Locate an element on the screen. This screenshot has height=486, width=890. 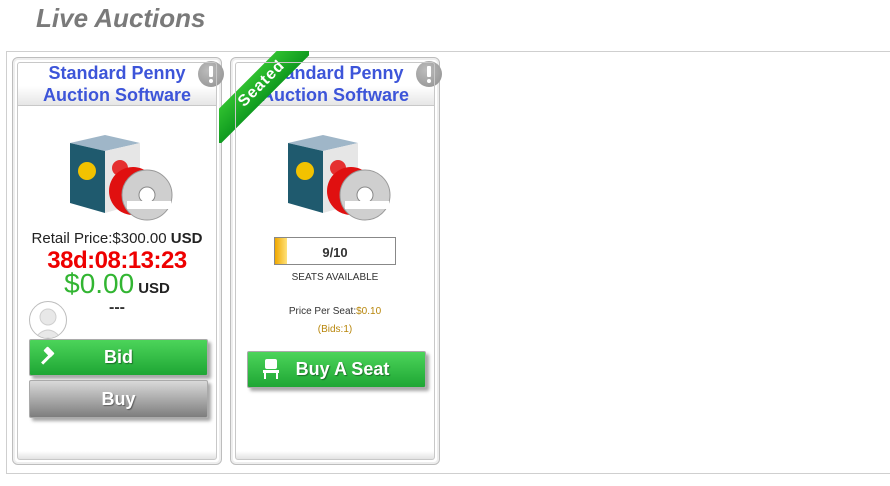
chair-icon is located at coordinates (271, 369).